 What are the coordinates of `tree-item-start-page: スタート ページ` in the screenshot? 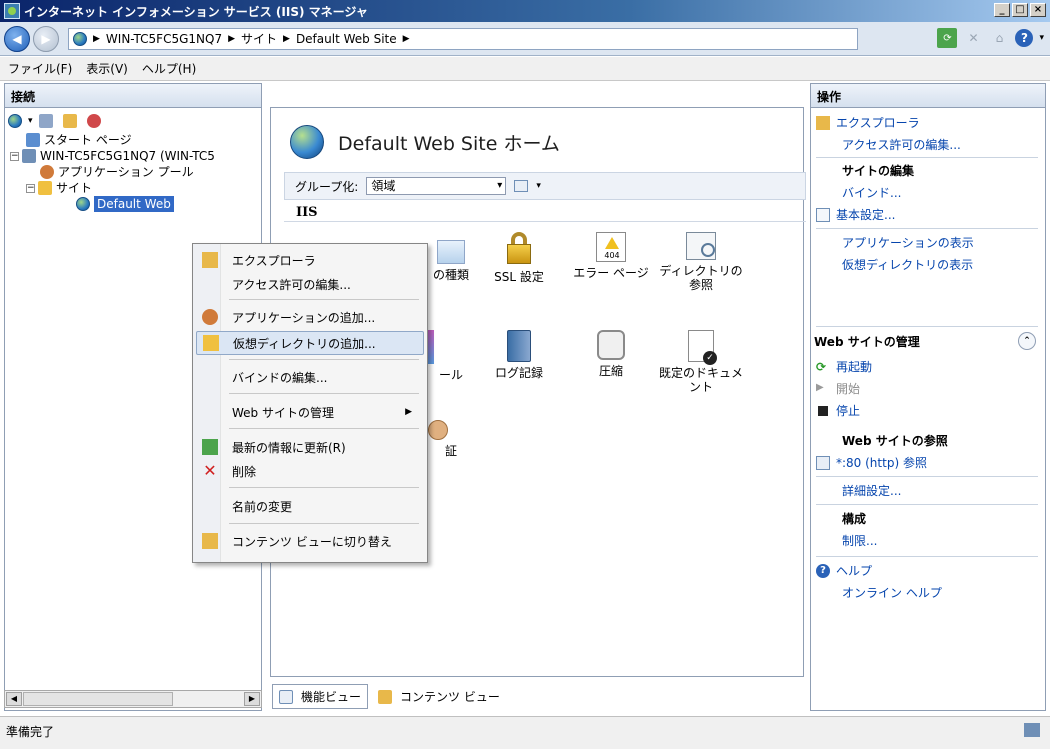 It's located at (112, 140).